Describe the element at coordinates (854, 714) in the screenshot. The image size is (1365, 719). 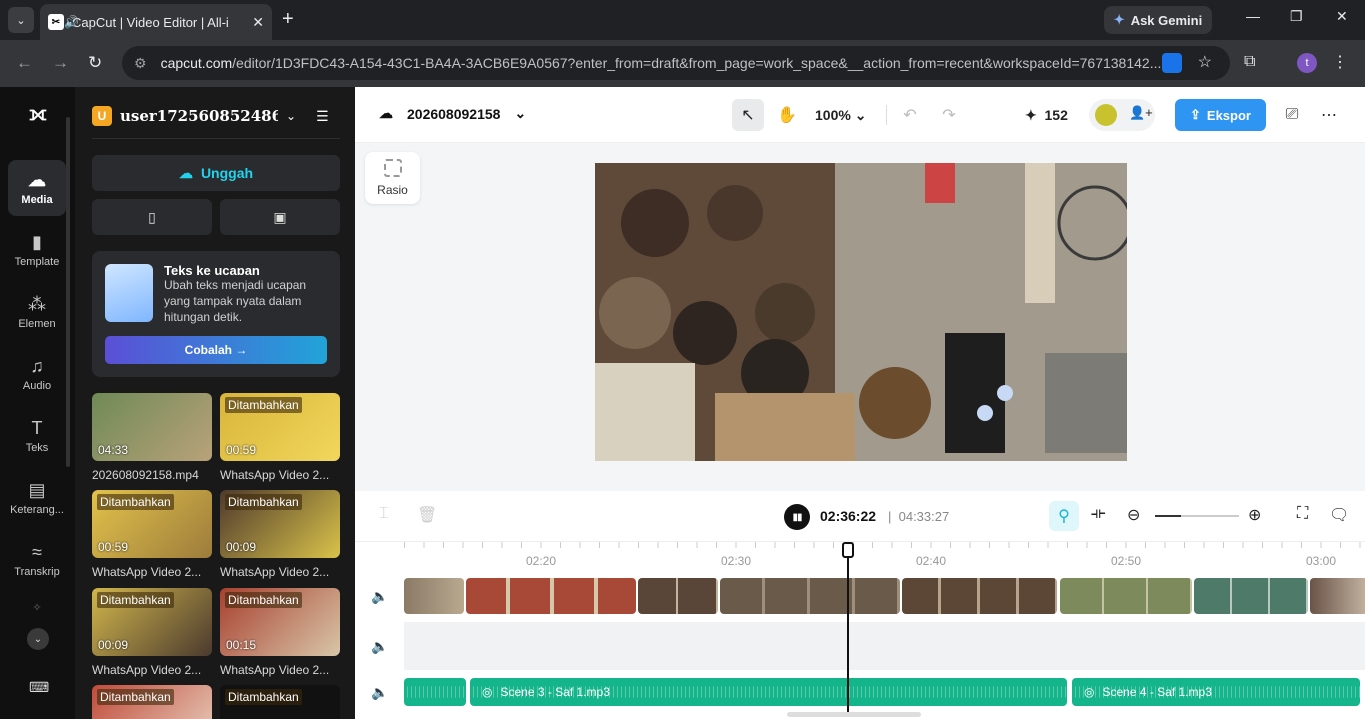
I see `timeline-scrollbar` at that location.